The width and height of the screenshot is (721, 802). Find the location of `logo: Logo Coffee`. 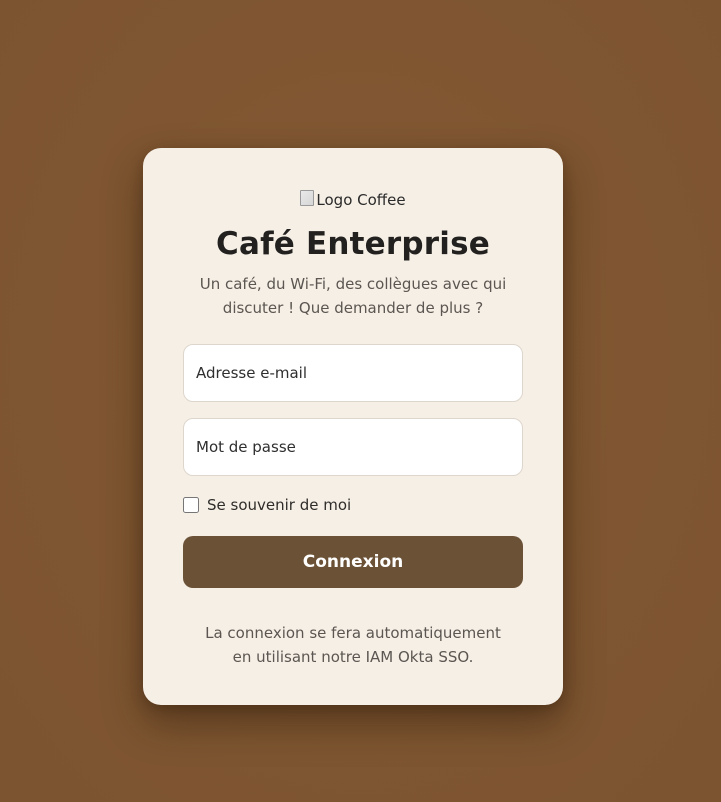

logo: Logo Coffee is located at coordinates (353, 200).